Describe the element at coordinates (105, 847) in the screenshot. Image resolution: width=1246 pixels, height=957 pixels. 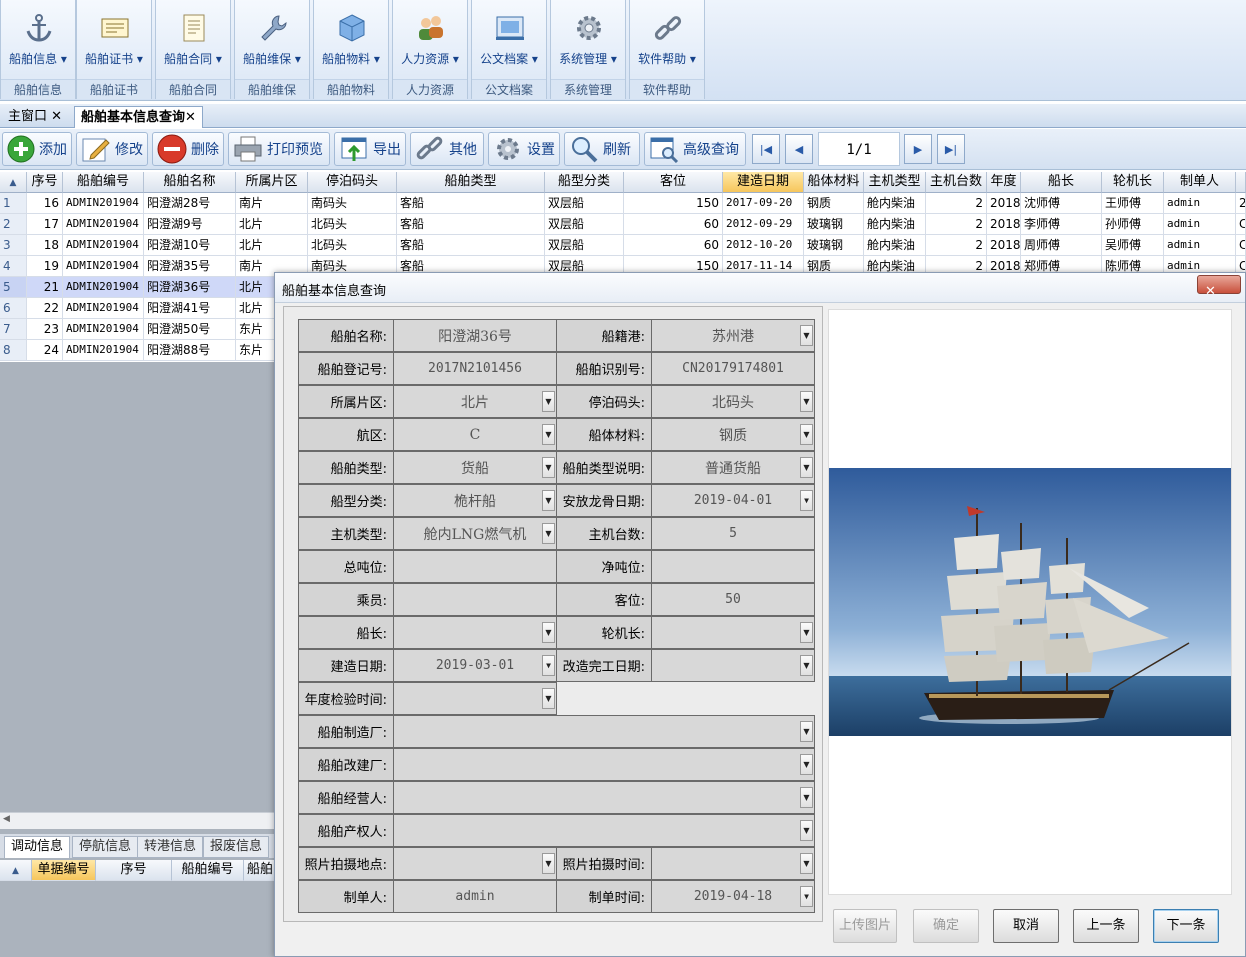
I see `tab-suspension-info: 停航信息` at that location.